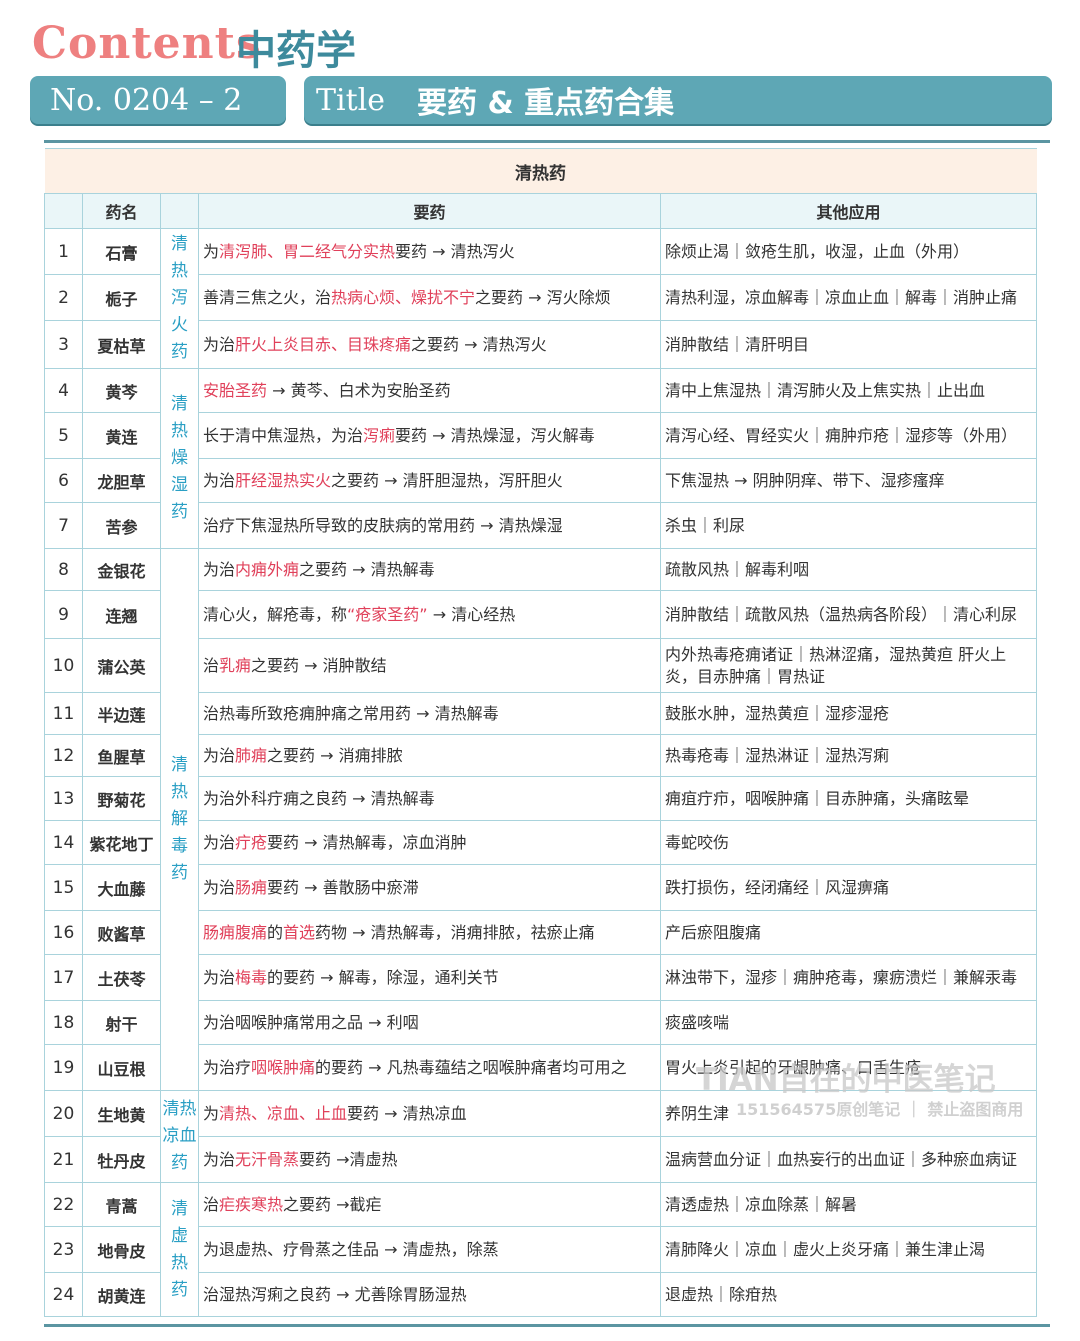 This screenshot has height=1341, width=1080. What do you see at coordinates (267, 569) in the screenshot?
I see `key-highlight-text: 内痈外痈` at bounding box center [267, 569].